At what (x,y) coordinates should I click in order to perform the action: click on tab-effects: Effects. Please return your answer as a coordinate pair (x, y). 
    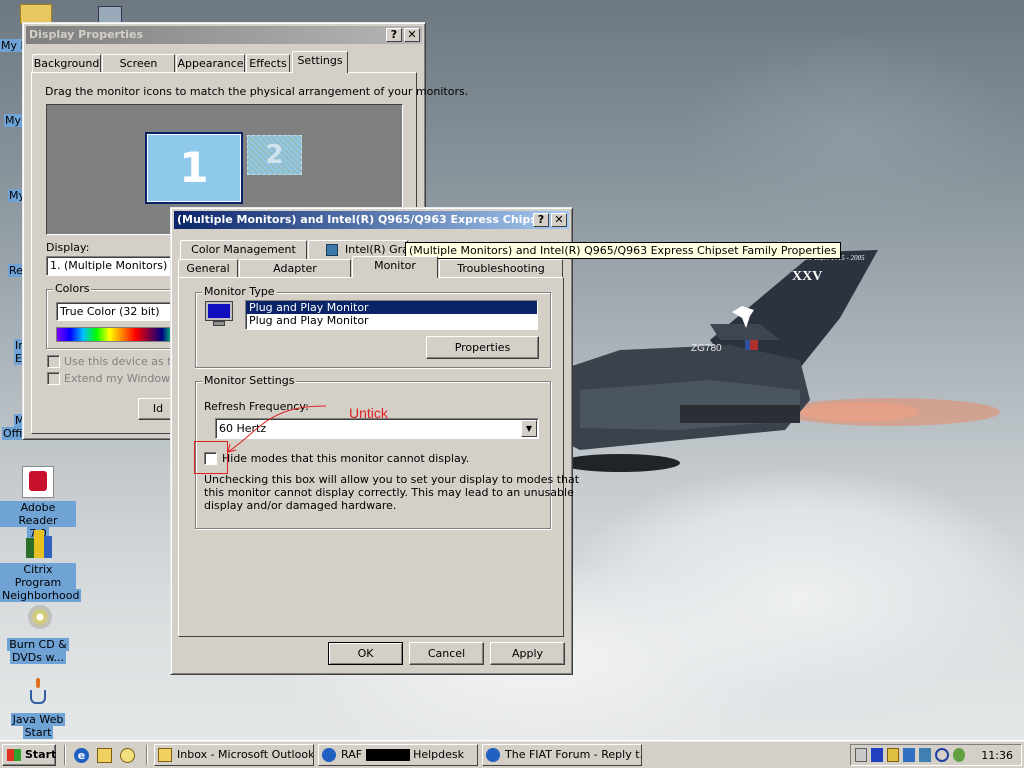
    Looking at the image, I should click on (268, 63).